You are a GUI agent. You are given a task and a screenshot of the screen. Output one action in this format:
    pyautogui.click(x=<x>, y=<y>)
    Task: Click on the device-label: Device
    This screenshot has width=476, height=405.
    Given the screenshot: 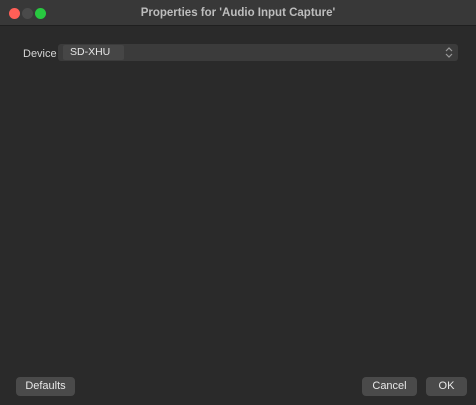 What is the action you would take?
    pyautogui.click(x=40, y=54)
    